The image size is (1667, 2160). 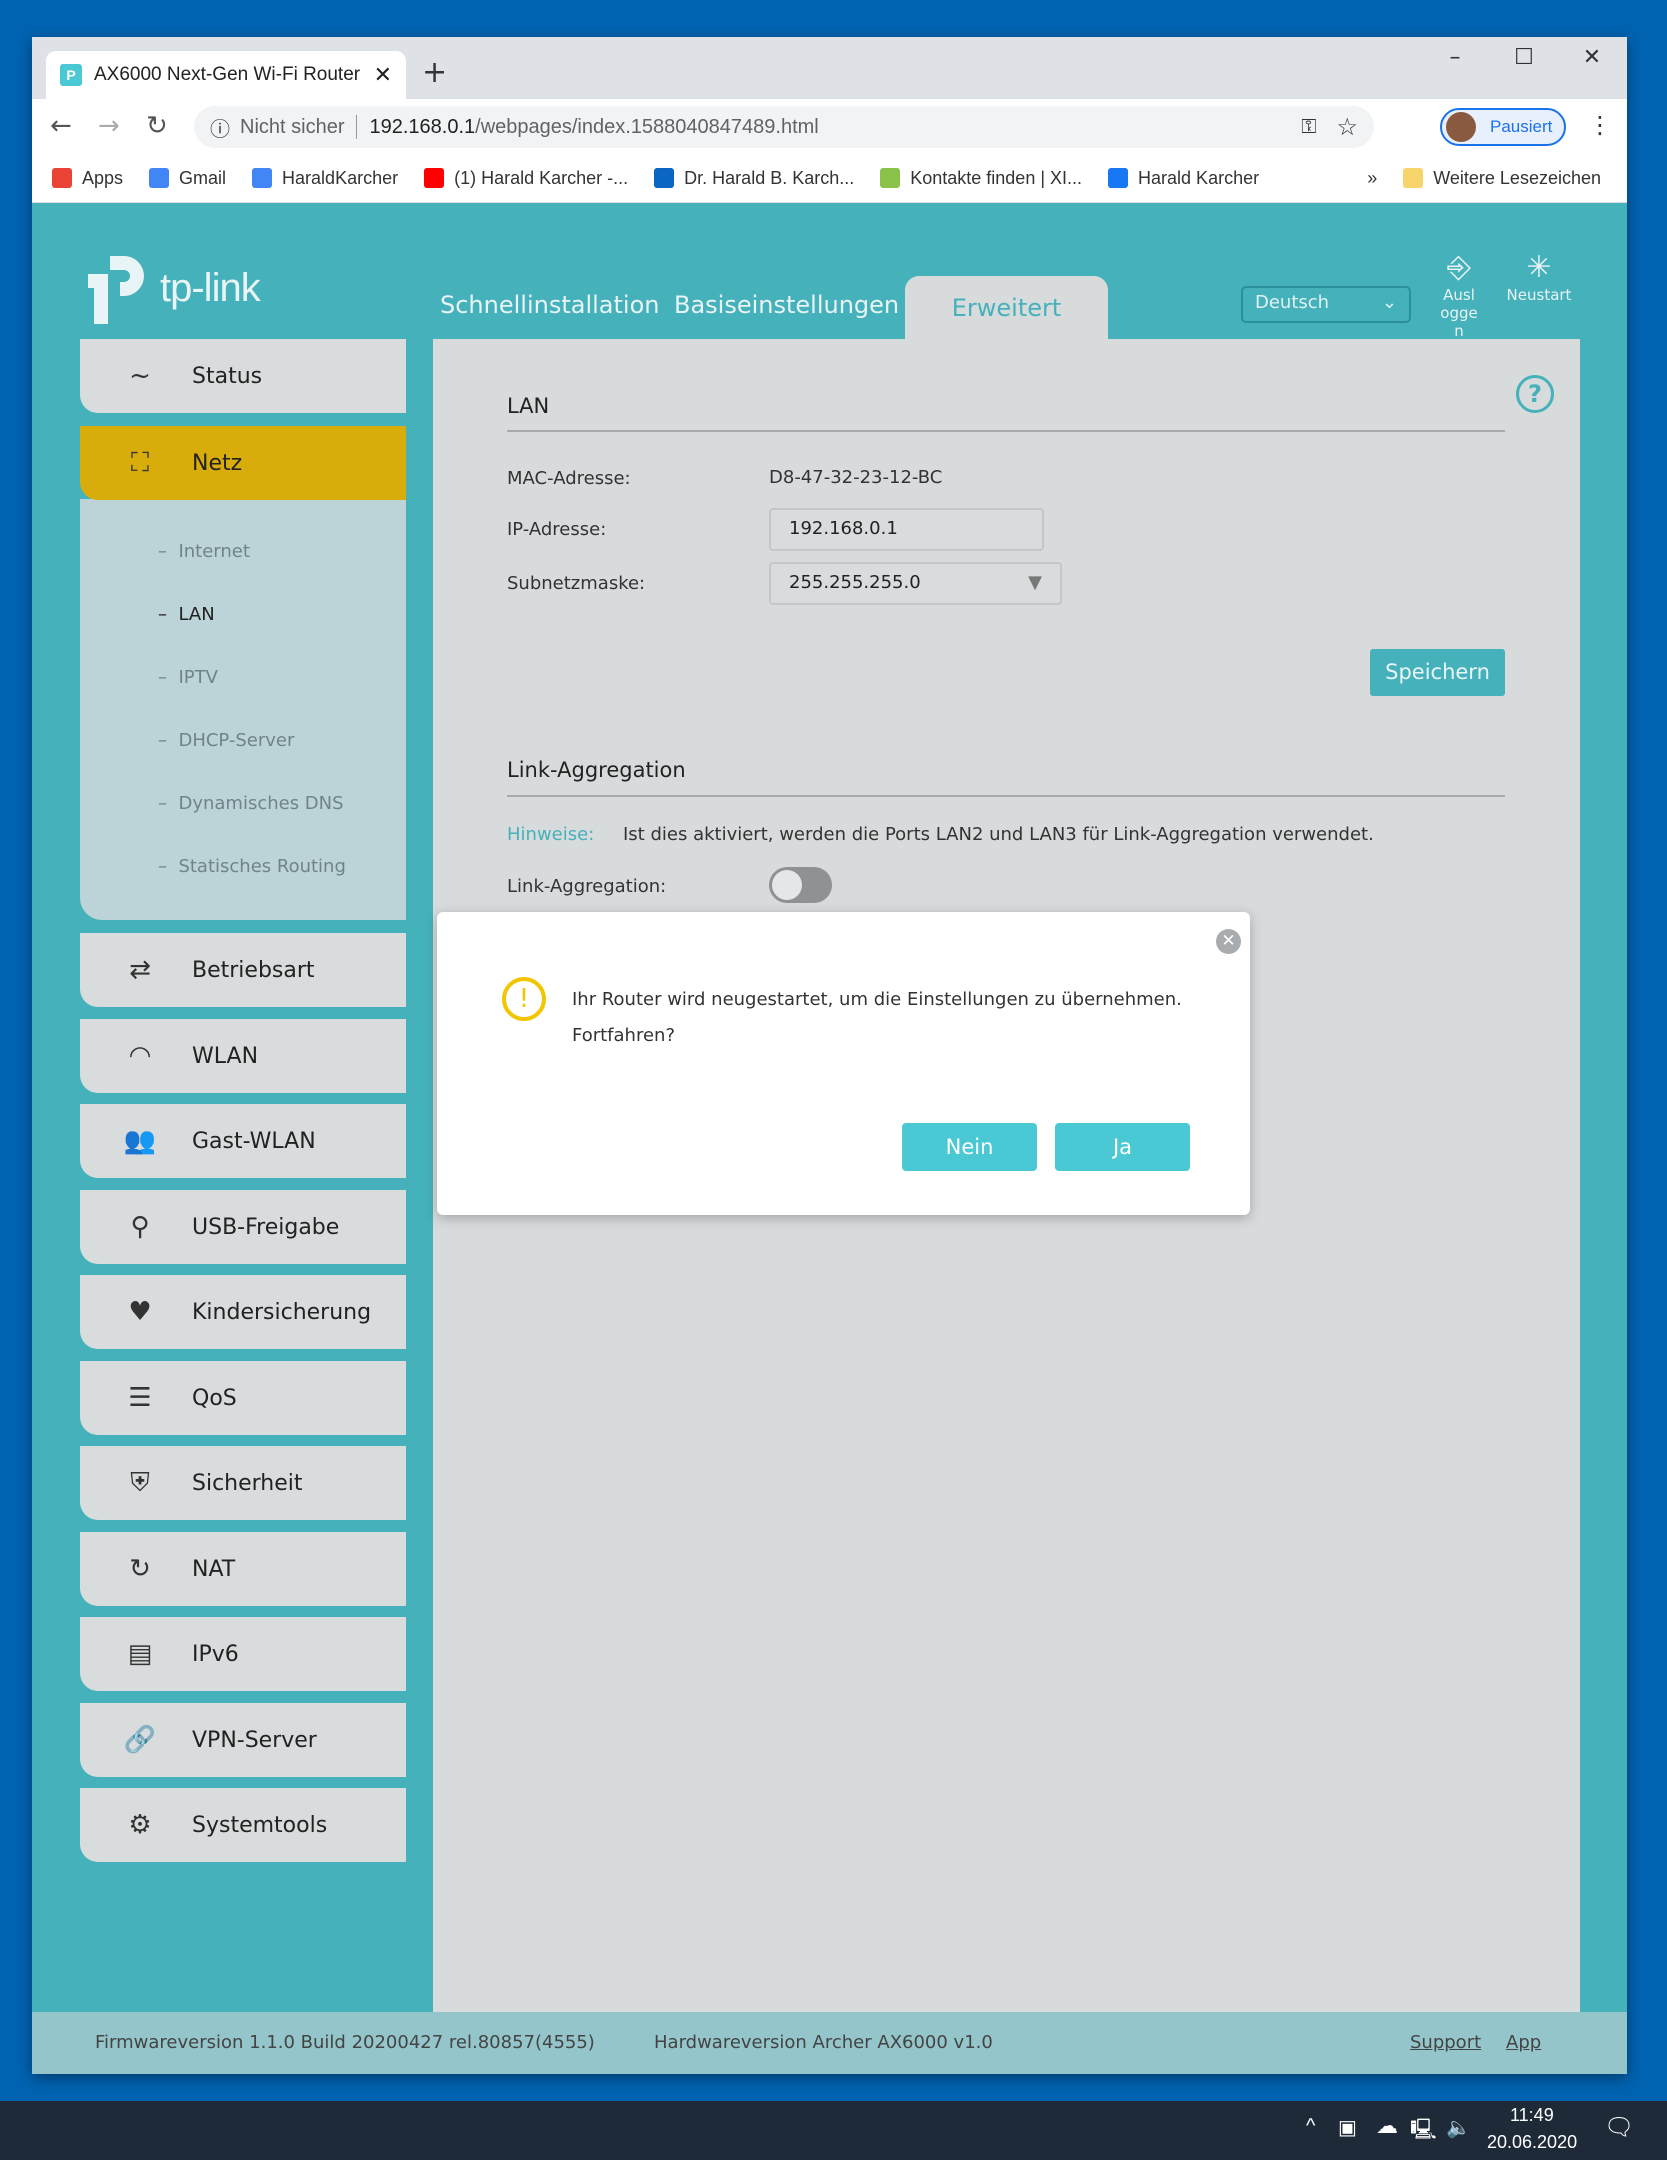 What do you see at coordinates (1183, 178) in the screenshot?
I see `bookmark-item: Harald Karcher` at bounding box center [1183, 178].